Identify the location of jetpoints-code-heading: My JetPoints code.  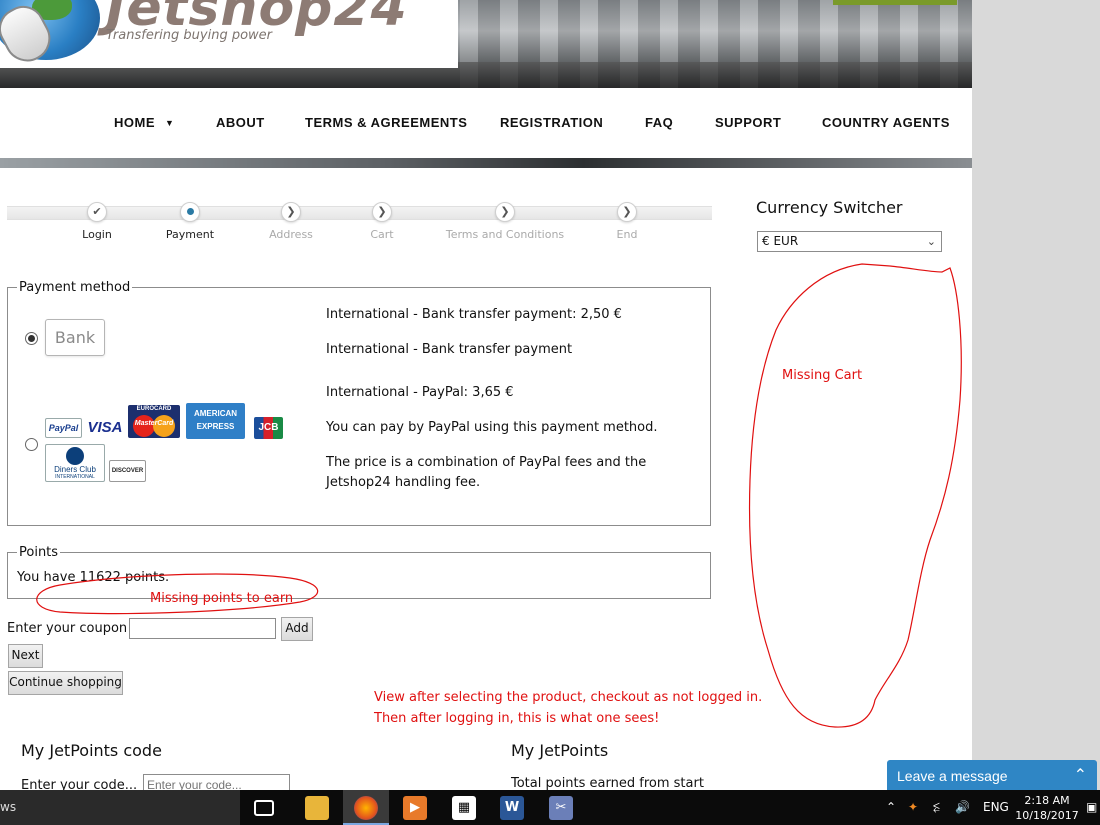
(91, 750).